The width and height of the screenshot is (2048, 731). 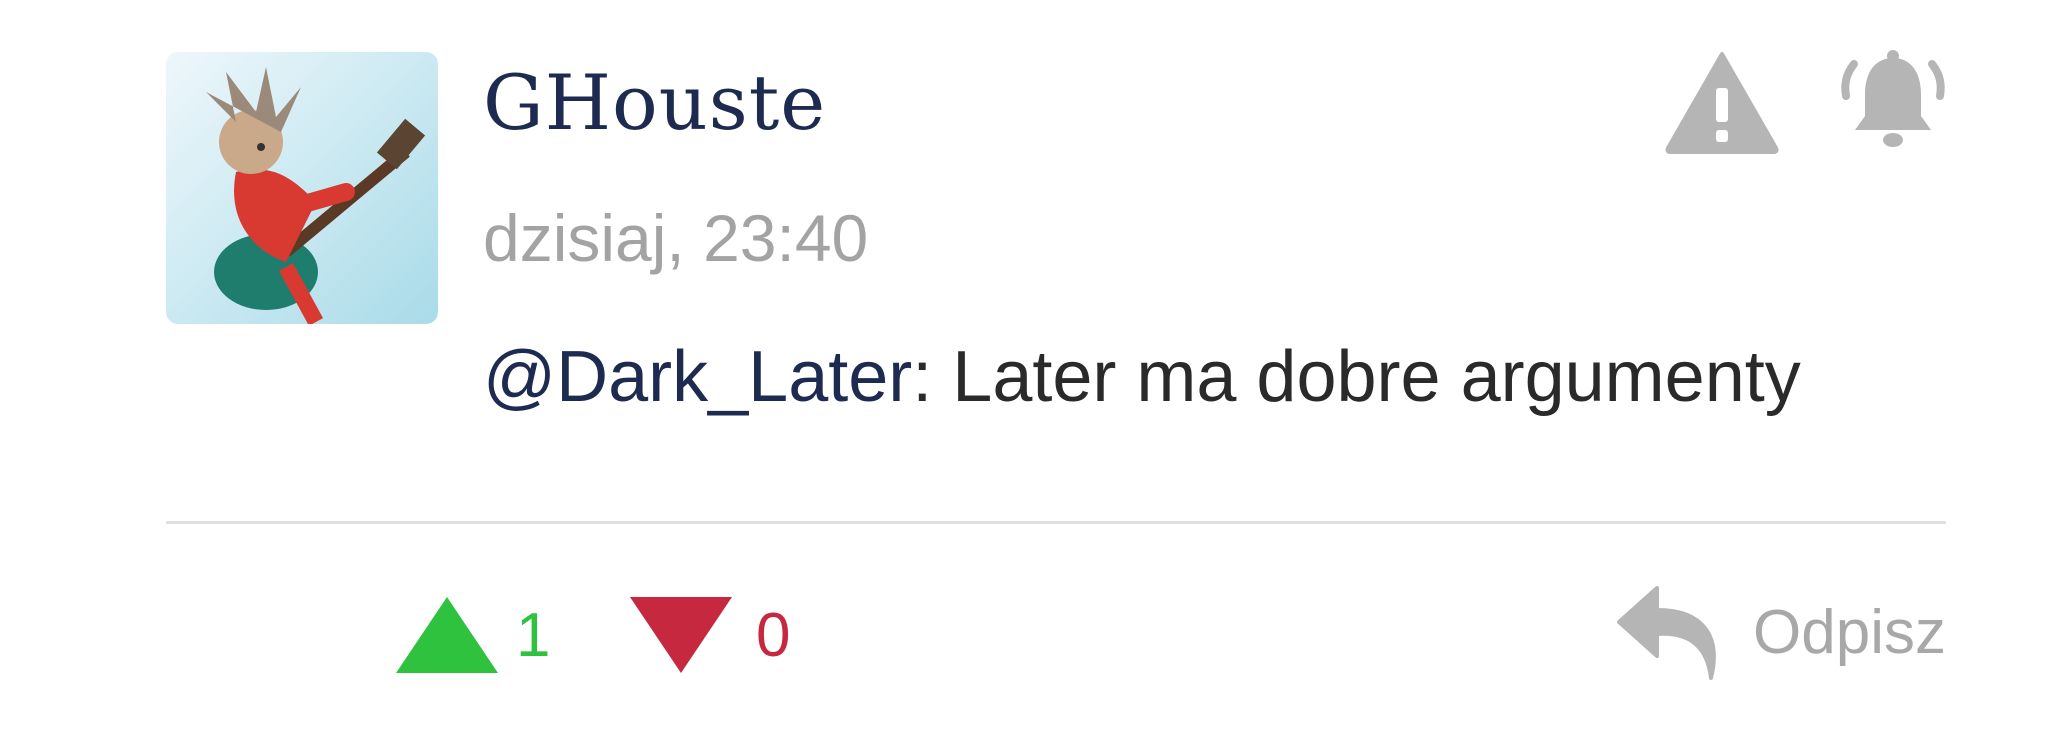 I want to click on downvote-count: 0, so click(x=773, y=635).